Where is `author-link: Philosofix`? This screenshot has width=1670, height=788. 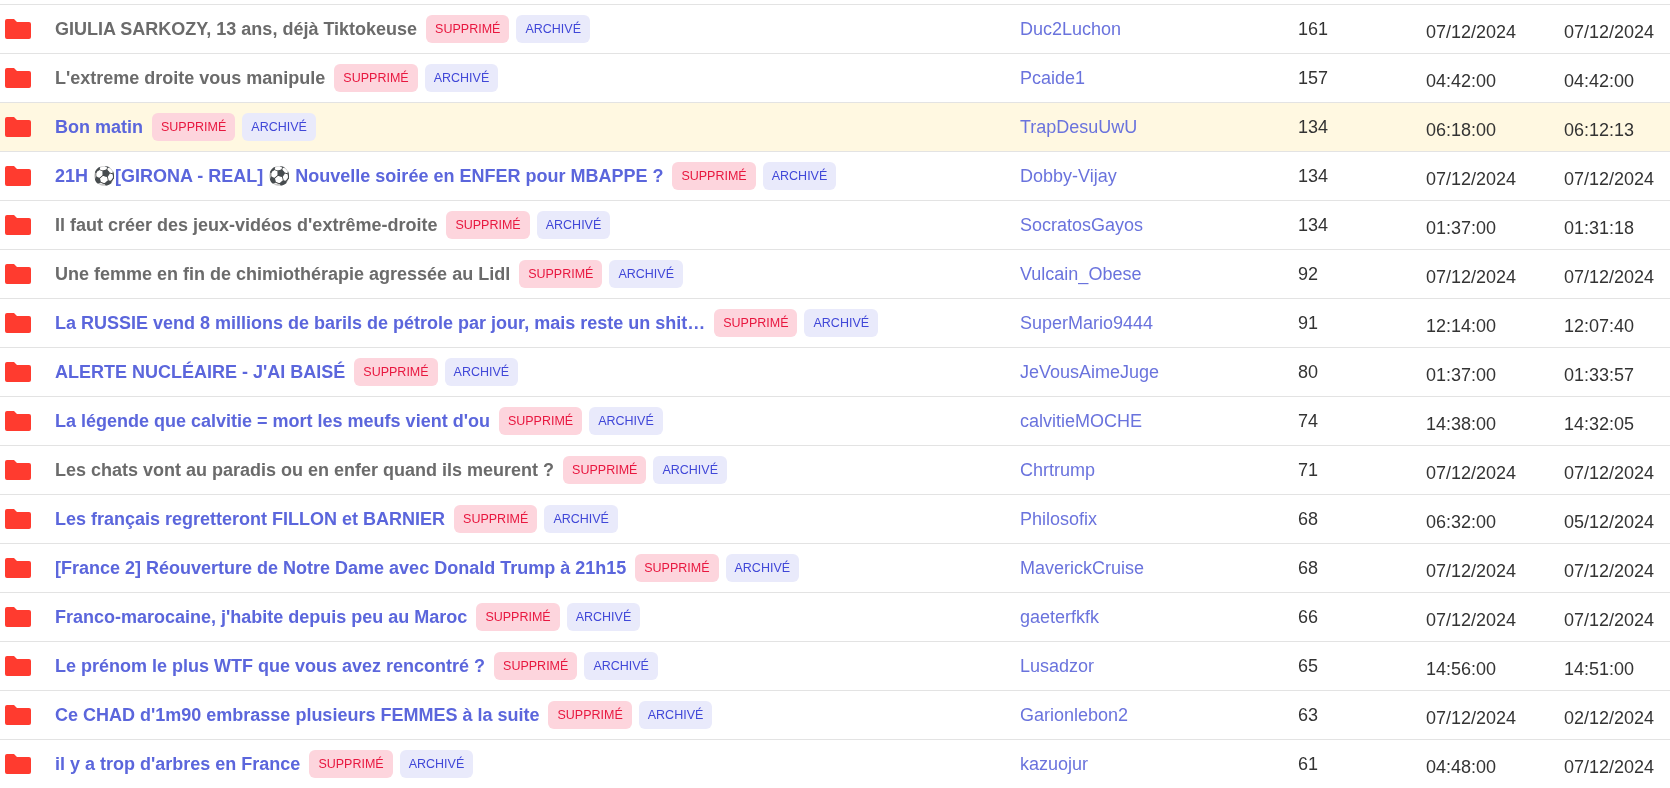
author-link: Philosofix is located at coordinates (1059, 518).